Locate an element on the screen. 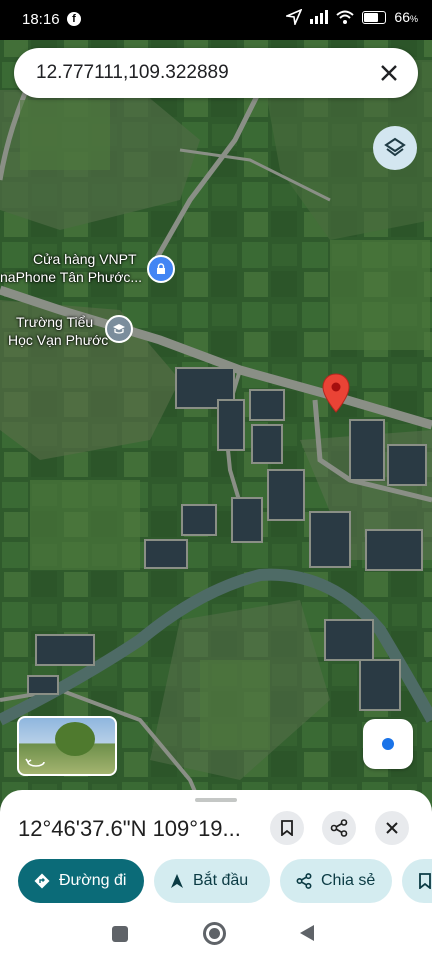  start-label: Bắt đầu is located at coordinates (221, 880).